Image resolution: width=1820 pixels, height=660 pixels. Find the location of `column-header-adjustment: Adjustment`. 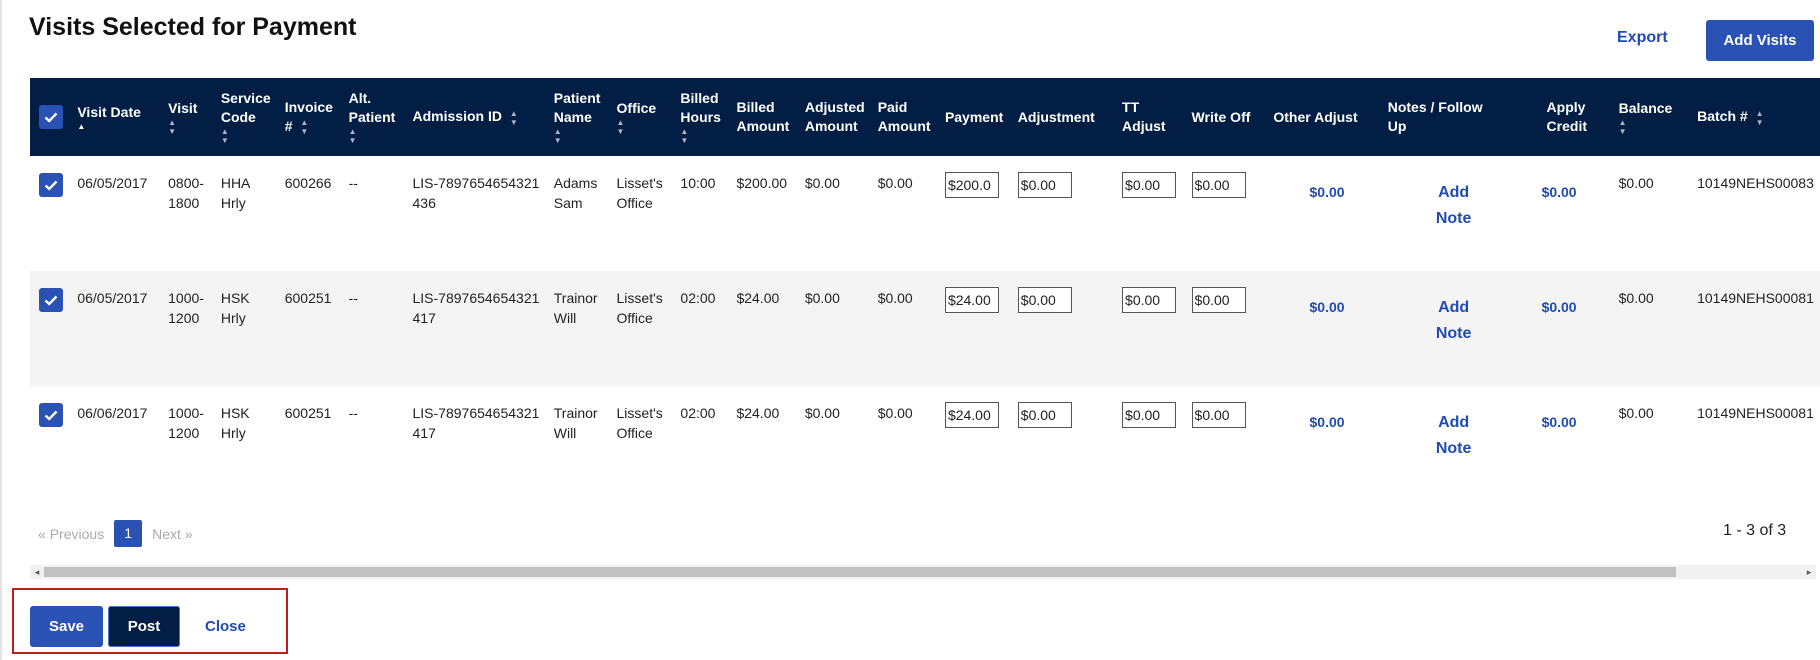

column-header-adjustment: Adjustment is located at coordinates (1063, 117).